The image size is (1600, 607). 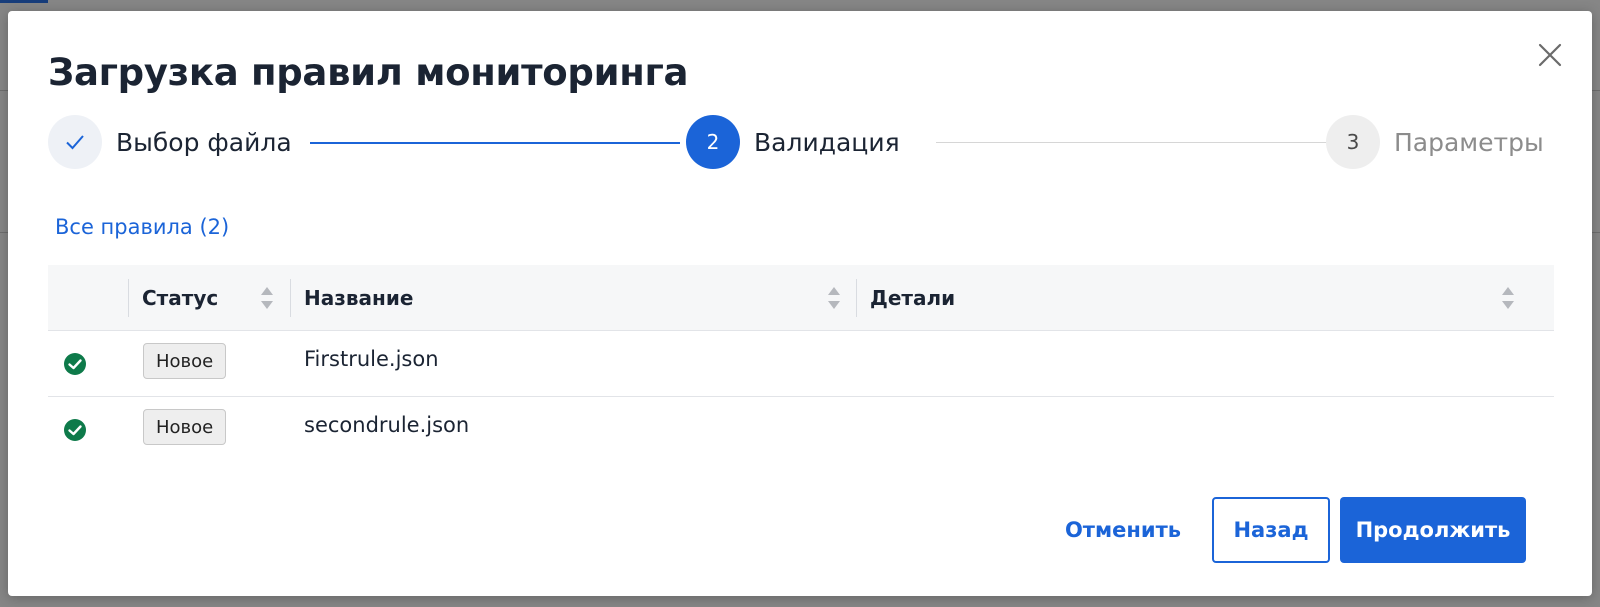 I want to click on back-button: Назад, so click(x=1271, y=530).